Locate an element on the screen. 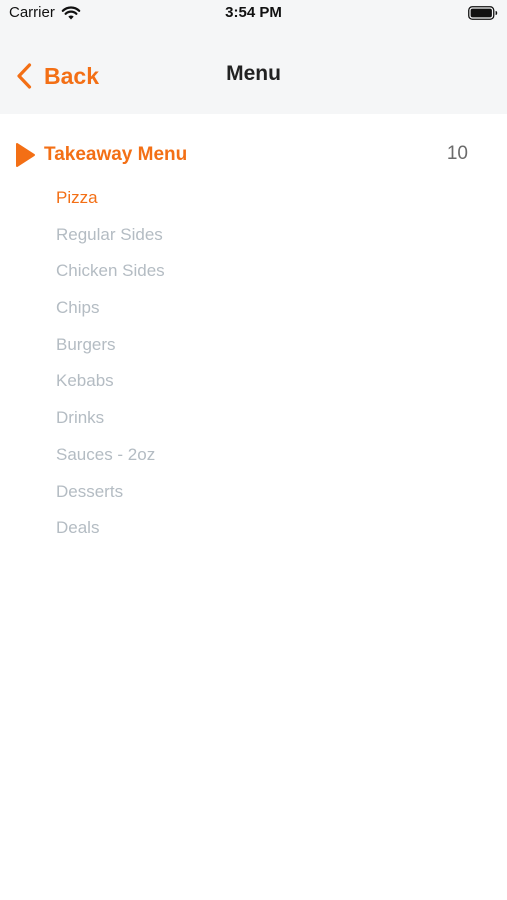  subcategory-item-regular-sides: Regular Sides is located at coordinates (110, 235).